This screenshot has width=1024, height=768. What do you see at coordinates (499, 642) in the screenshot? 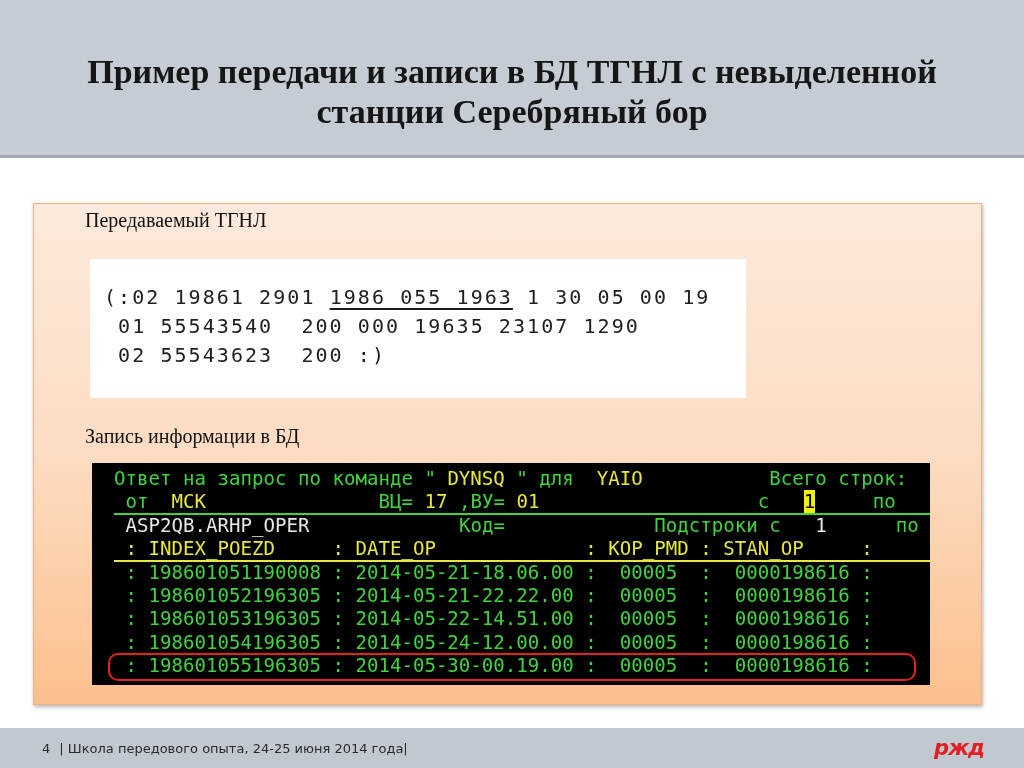
I see `terminal-text: : 198601054196305 : 2014-05-24-12.00.00 : 00005 : 0000198616 :` at bounding box center [499, 642].